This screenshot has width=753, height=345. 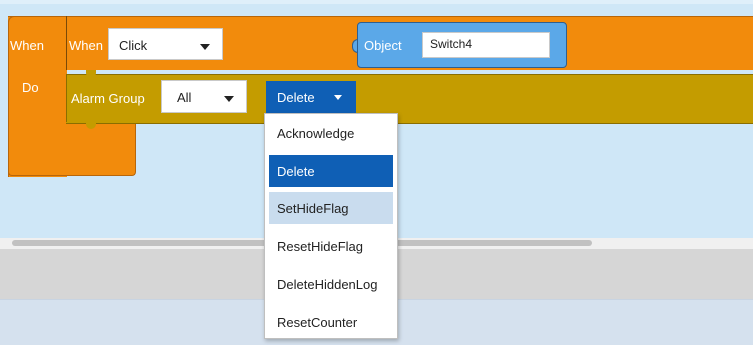 I want to click on group-dropdown: All, so click(x=204, y=96).